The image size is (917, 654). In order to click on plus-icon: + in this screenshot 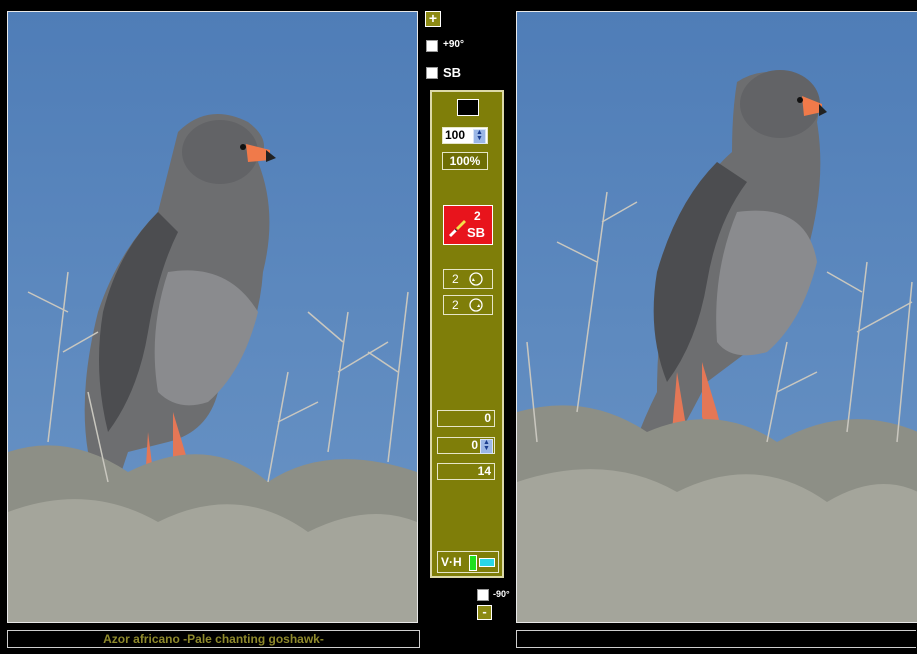, I will do `click(433, 18)`.